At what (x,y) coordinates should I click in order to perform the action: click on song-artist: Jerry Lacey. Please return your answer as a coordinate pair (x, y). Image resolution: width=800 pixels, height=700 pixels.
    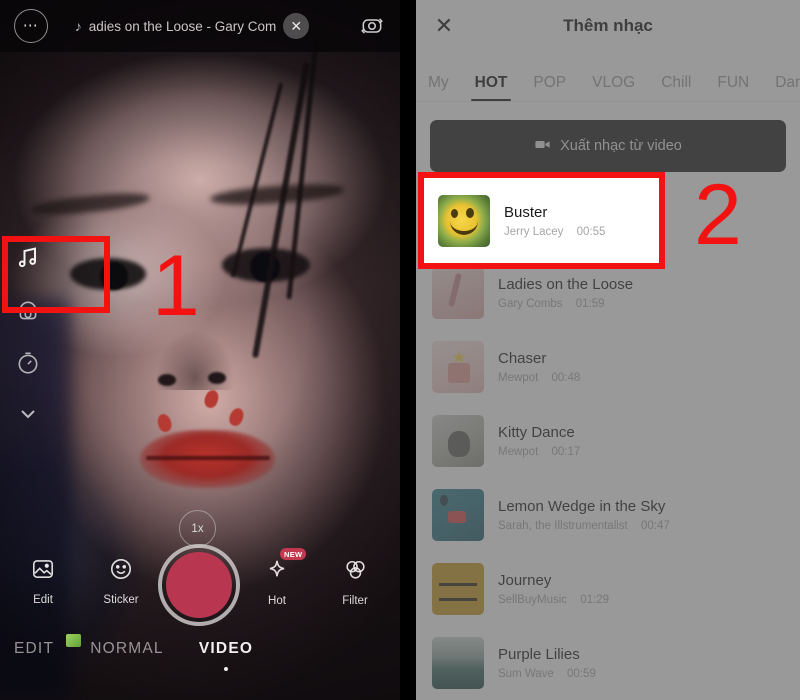
    Looking at the image, I should click on (534, 231).